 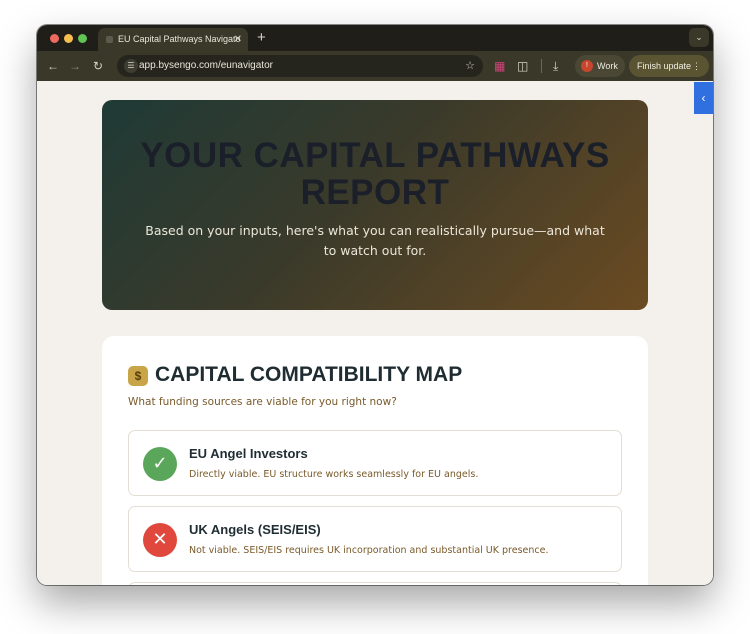 What do you see at coordinates (499, 66) in the screenshot?
I see `figma-extension-icon: ▦` at bounding box center [499, 66].